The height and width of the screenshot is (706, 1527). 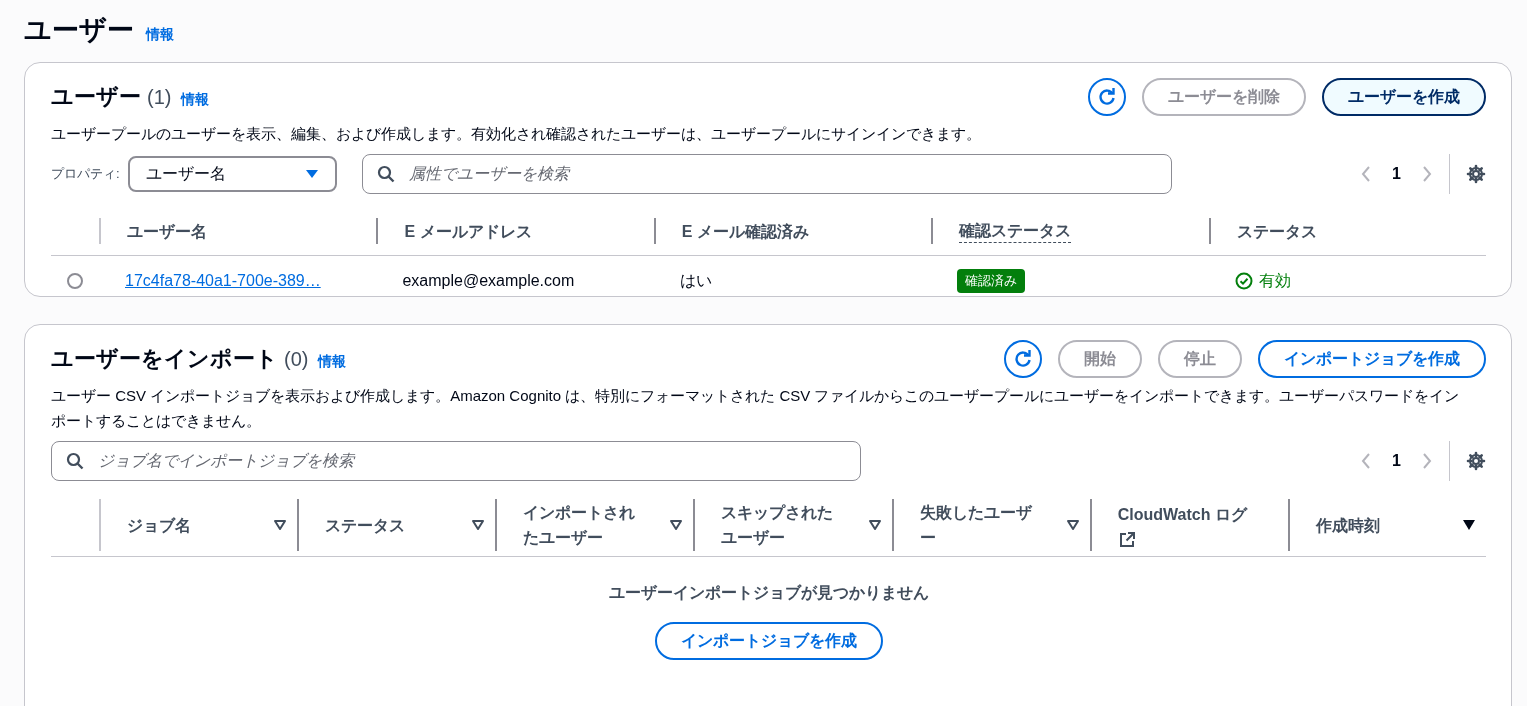 I want to click on table-cell-text: はい, so click(x=695, y=280).